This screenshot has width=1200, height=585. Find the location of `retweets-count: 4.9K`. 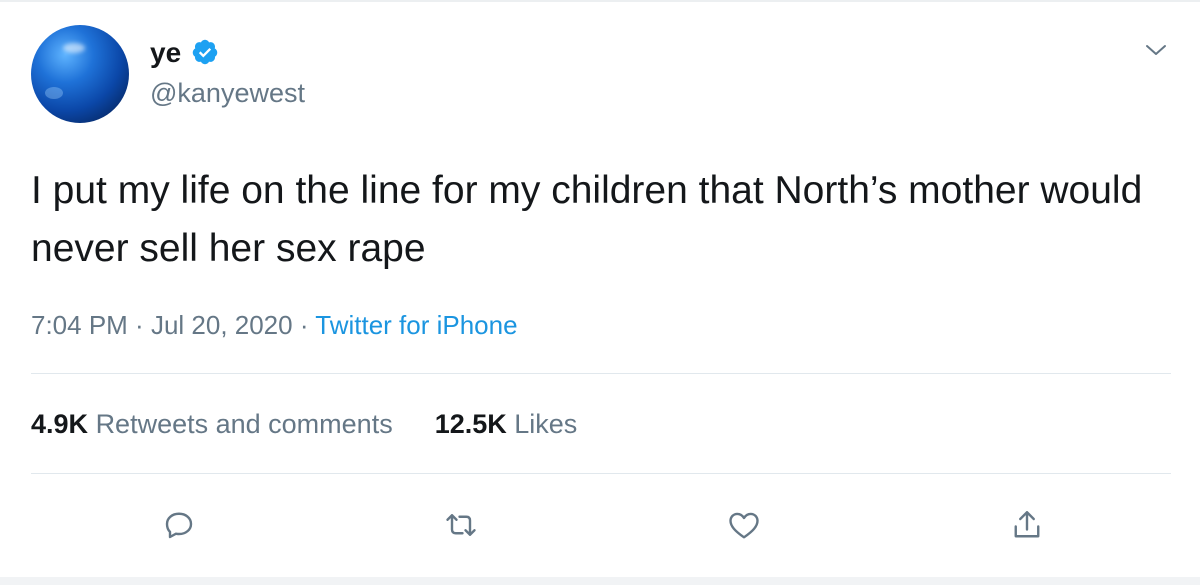

retweets-count: 4.9K is located at coordinates (60, 424).